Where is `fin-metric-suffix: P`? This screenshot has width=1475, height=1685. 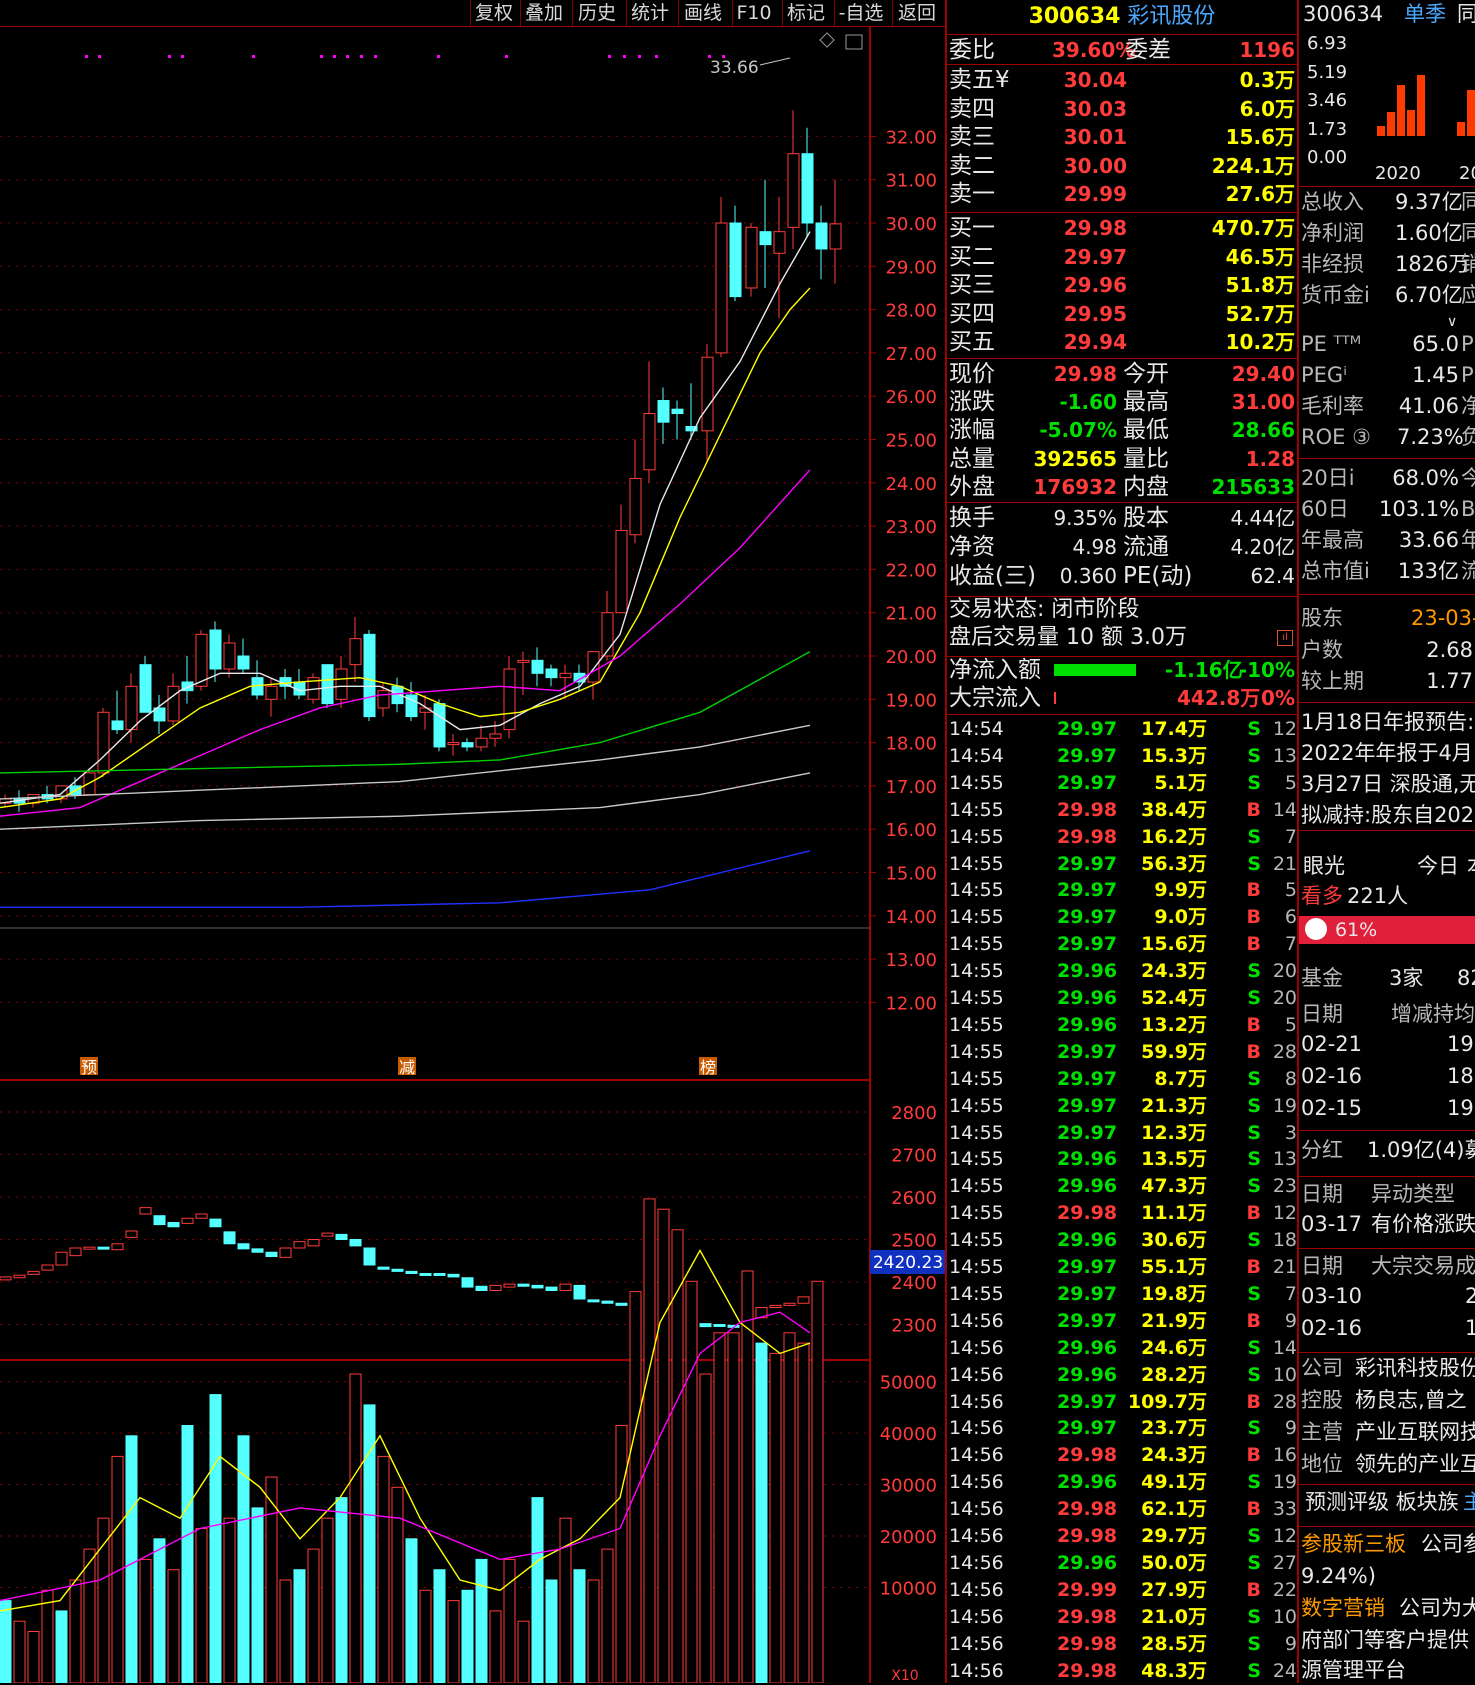
fin-metric-suffix: P is located at coordinates (1467, 344).